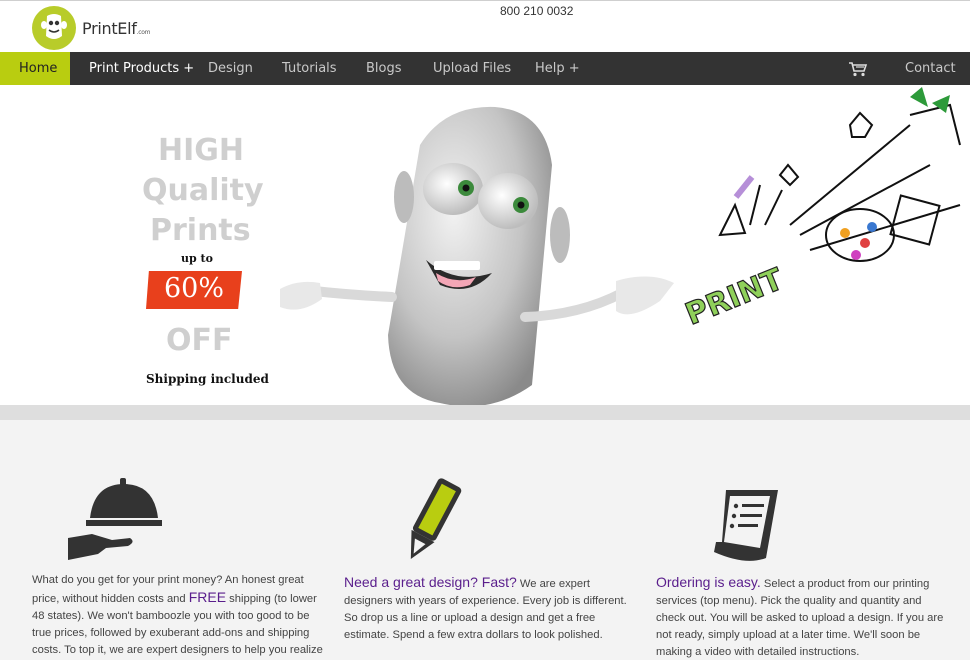 The width and height of the screenshot is (970, 661). I want to click on divider-band, so click(485, 412).